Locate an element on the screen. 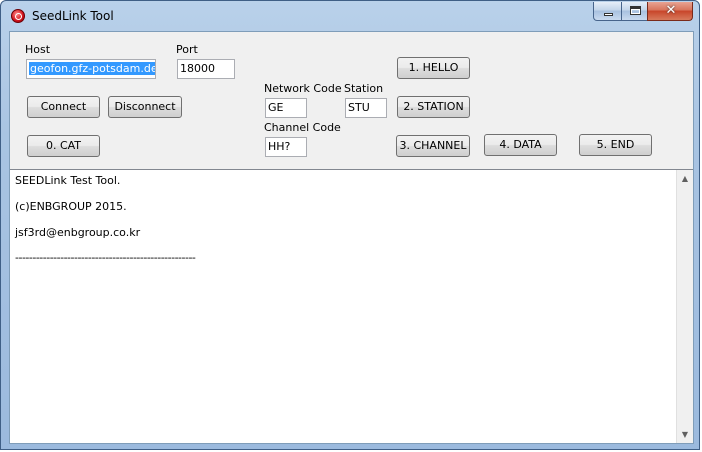 This screenshot has width=702, height=452. scroll-down-icon: ▼ is located at coordinates (685, 434).